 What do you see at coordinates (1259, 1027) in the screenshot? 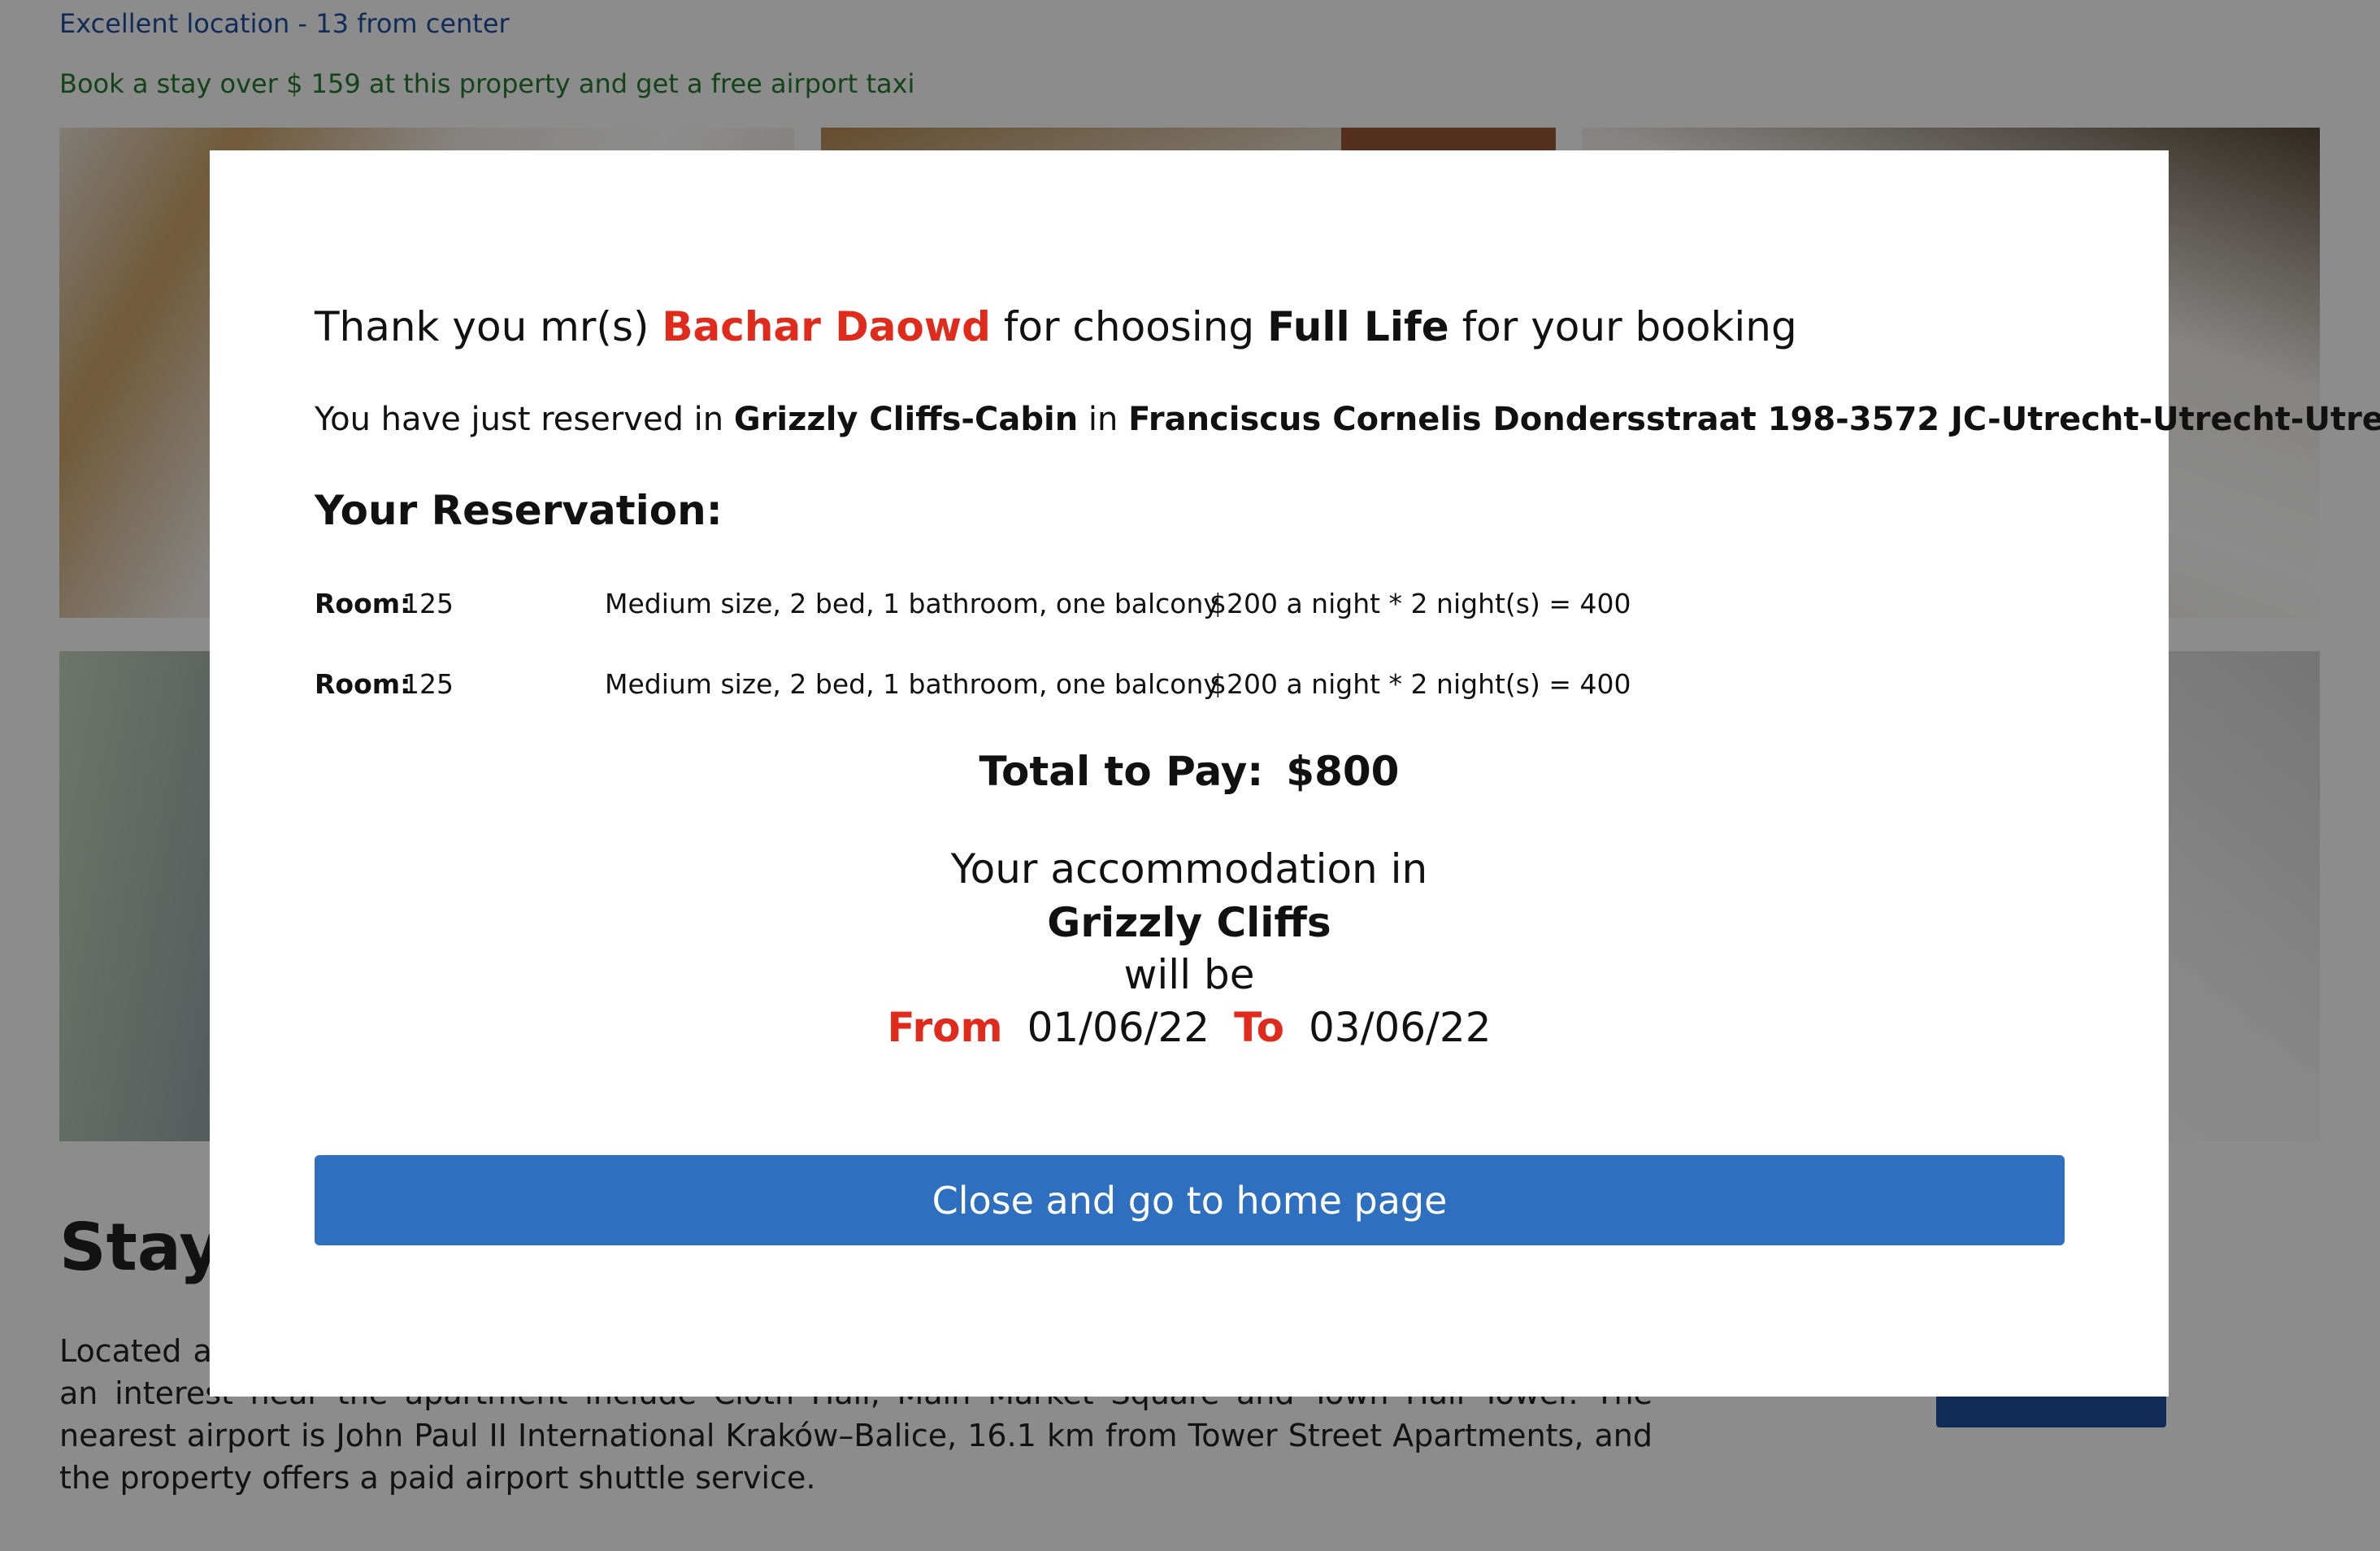
I see `to-label: To` at bounding box center [1259, 1027].